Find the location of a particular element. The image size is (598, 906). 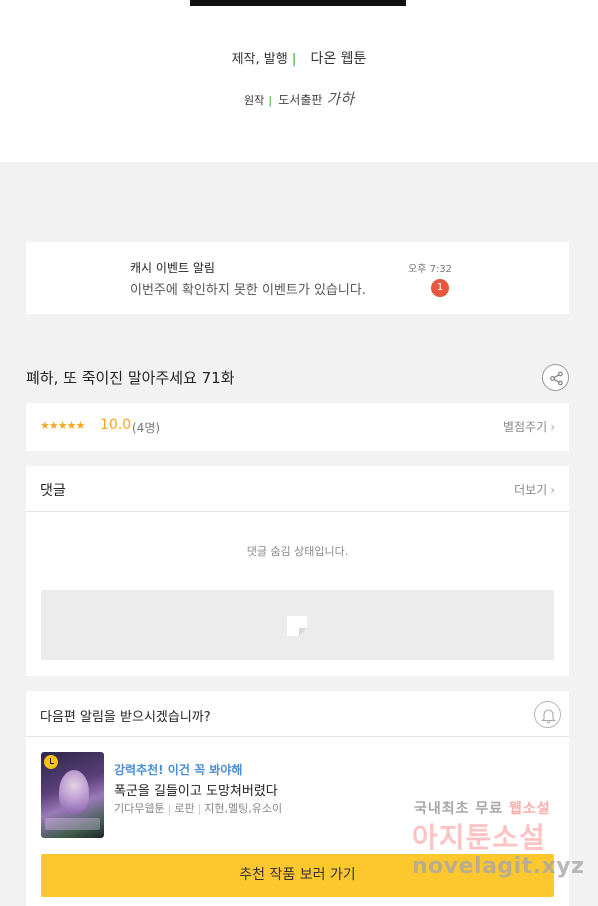

share-button is located at coordinates (555, 377).